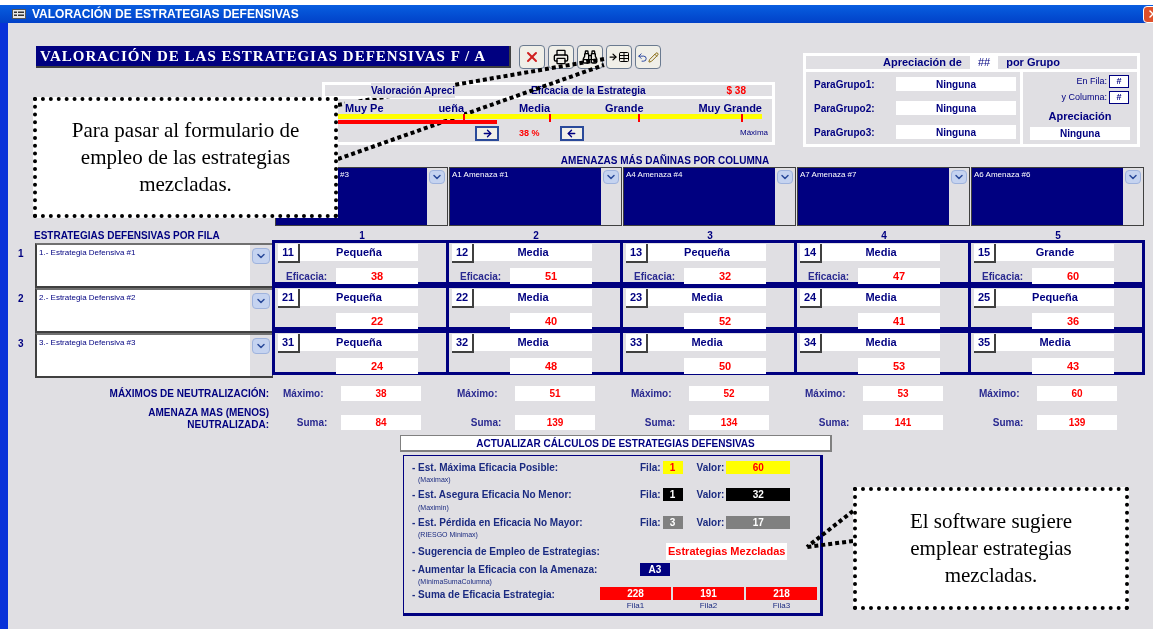 This screenshot has height=629, width=1153. Describe the element at coordinates (381, 393) in the screenshot. I see `maximum-field: 38` at that location.